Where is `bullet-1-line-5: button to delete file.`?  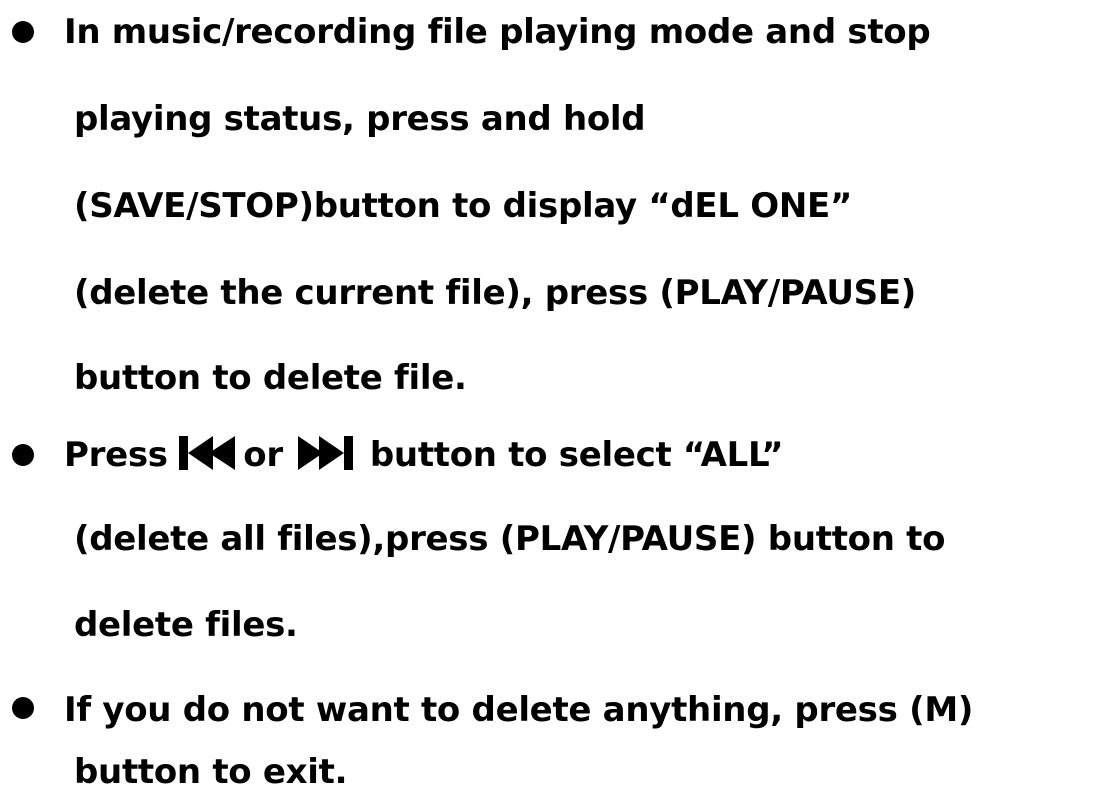
bullet-1-line-5: button to delete file. is located at coordinates (270, 378).